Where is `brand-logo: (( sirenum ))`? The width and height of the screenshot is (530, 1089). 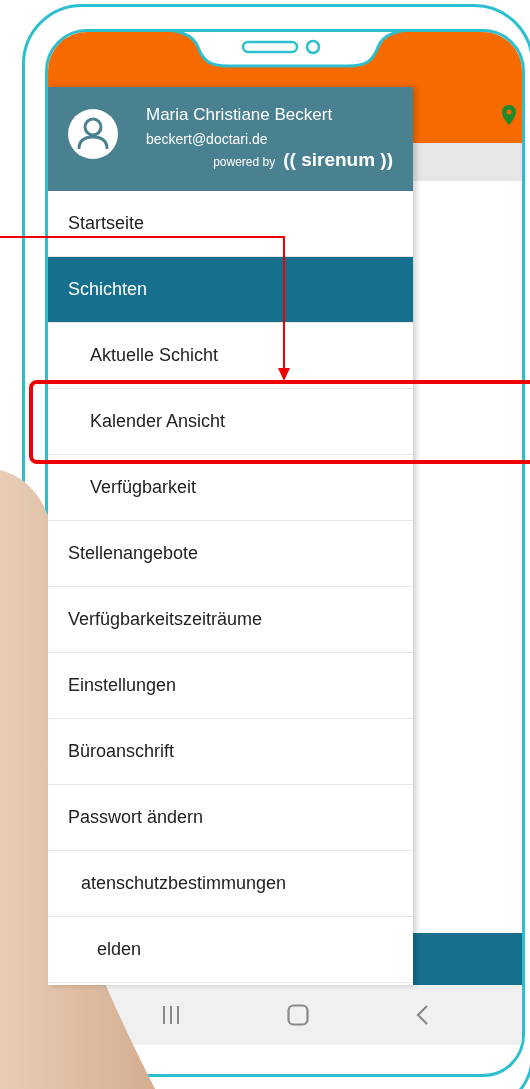
brand-logo: (( sirenum )) is located at coordinates (338, 160).